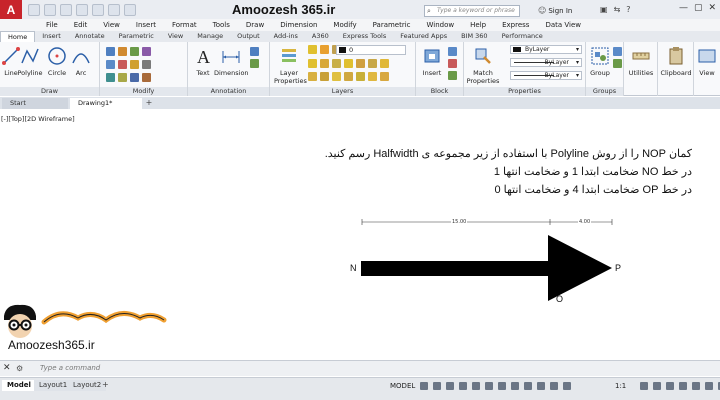 The image size is (720, 400). What do you see at coordinates (175, 36) in the screenshot?
I see `tab-view: View` at bounding box center [175, 36].